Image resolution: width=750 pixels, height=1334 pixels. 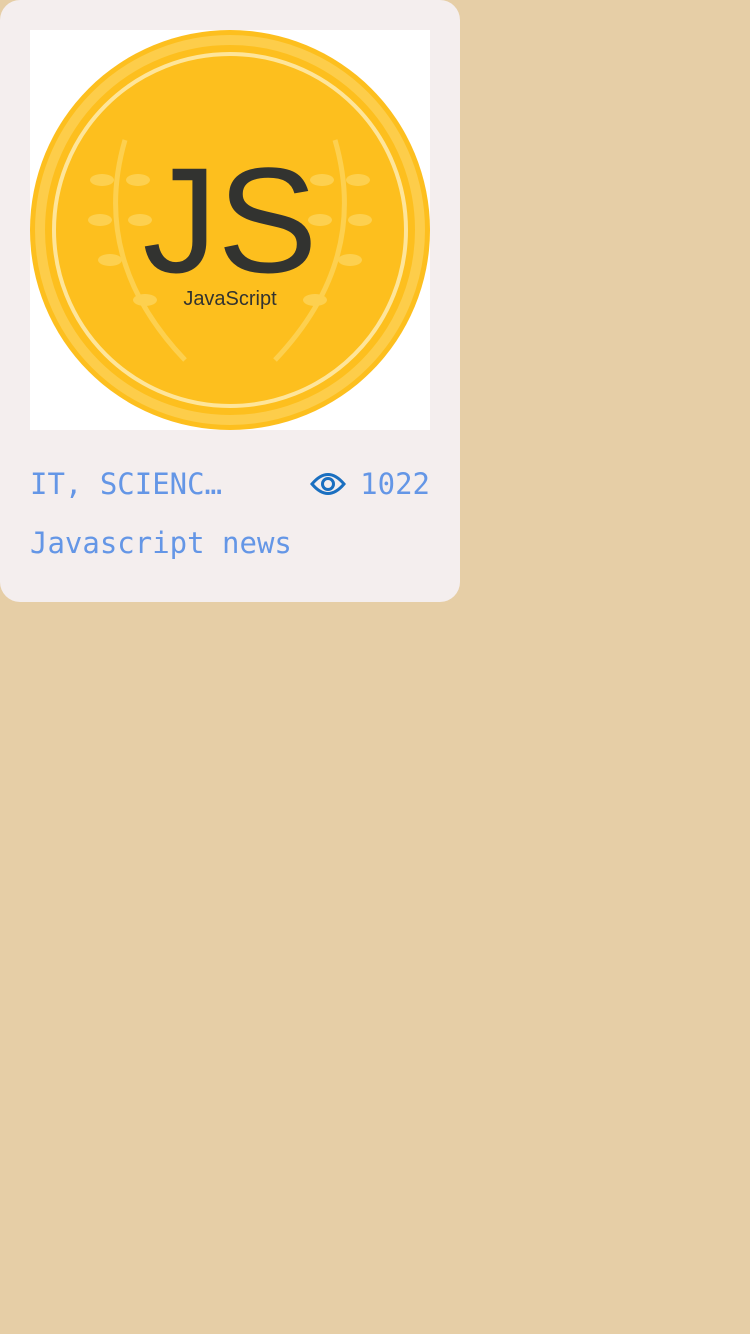 I want to click on logo-js-text: JS, so click(x=229, y=220).